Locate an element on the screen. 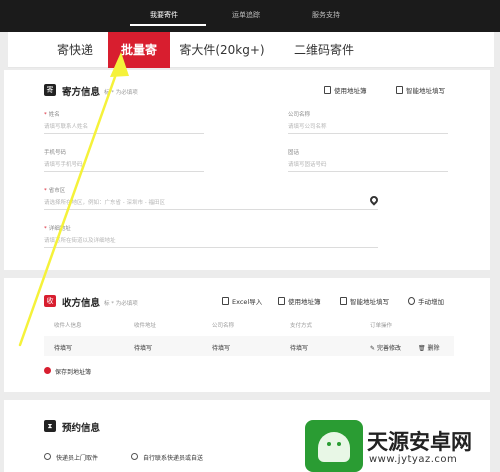 The width and height of the screenshot is (500, 472). region-select: 请选择所在地区，例如：广东省 - 深圳市 - 福田区 is located at coordinates (211, 204).